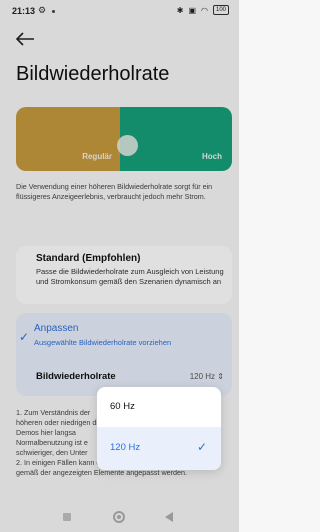 Image resolution: width=320 pixels, height=532 pixels. What do you see at coordinates (212, 156) in the screenshot?
I see `preview-high-label: Hoch` at bounding box center [212, 156].